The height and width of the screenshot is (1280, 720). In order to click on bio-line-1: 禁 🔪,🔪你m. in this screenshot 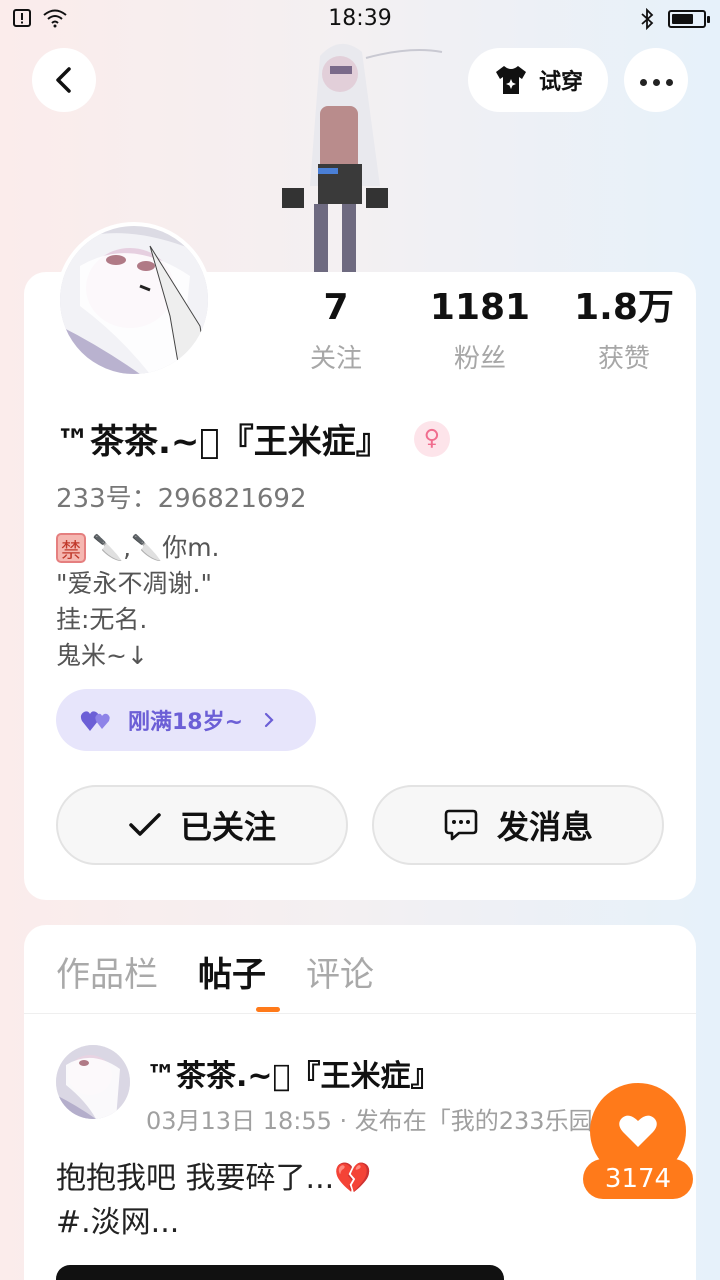, I will do `click(138, 548)`.